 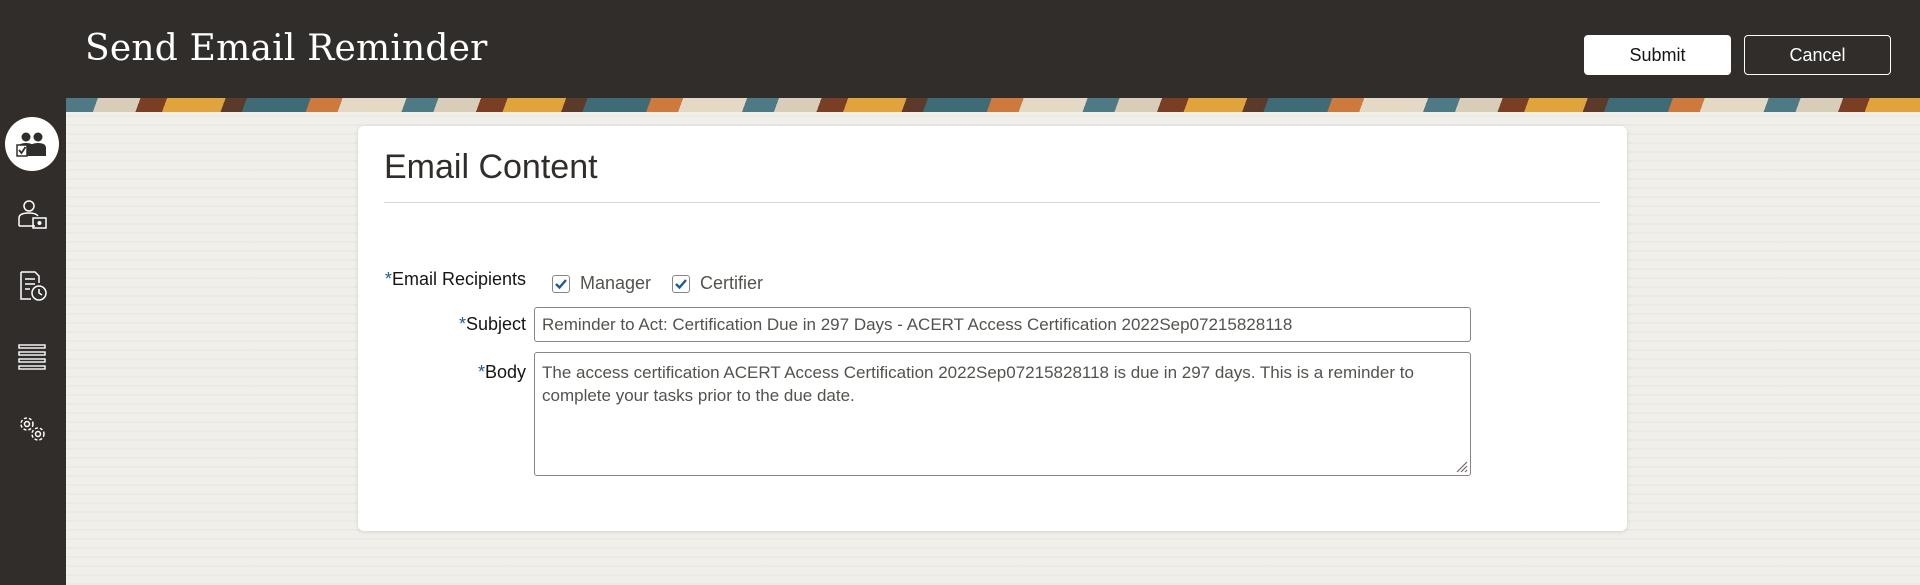 I want to click on section-title: Email Content, so click(x=491, y=167).